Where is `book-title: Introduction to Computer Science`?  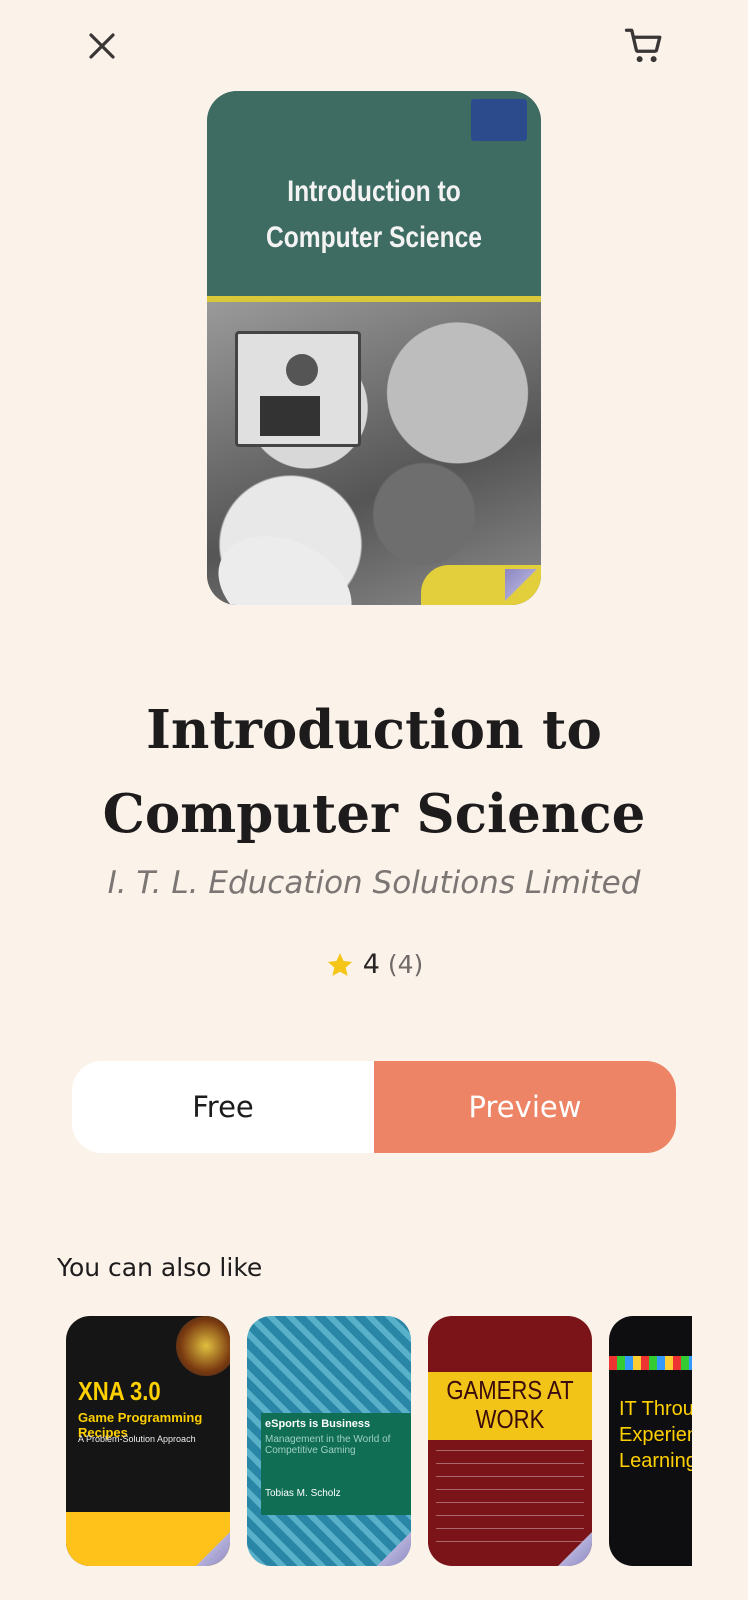
book-title: Introduction to Computer Science is located at coordinates (374, 772).